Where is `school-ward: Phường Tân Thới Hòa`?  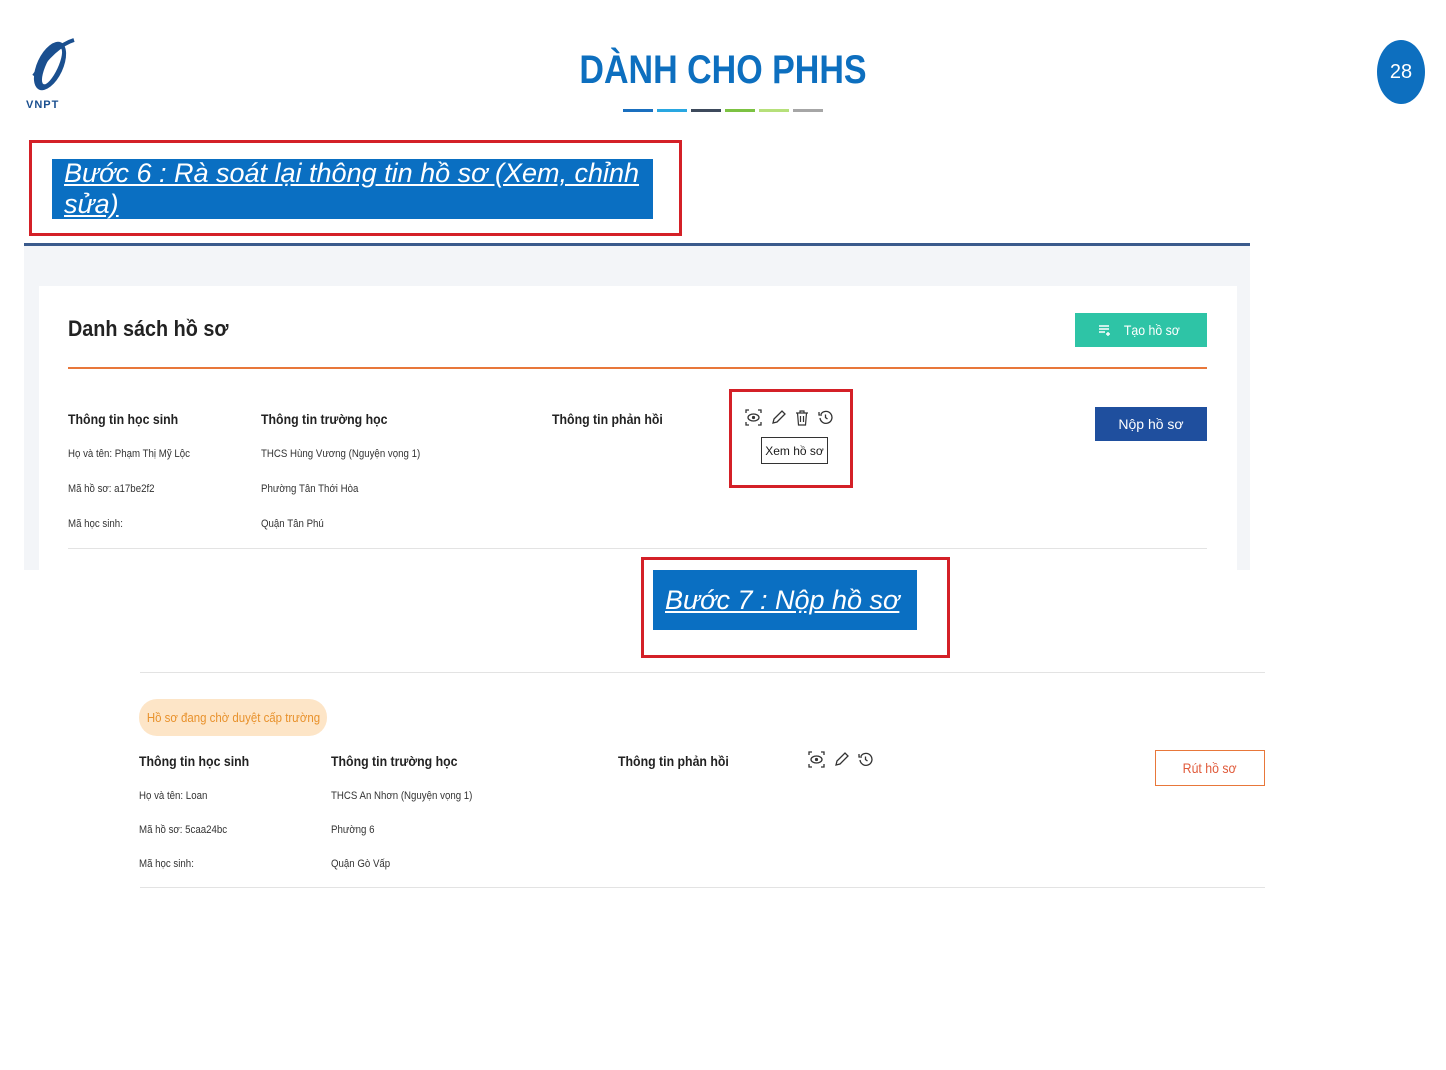 school-ward: Phường Tân Thới Hòa is located at coordinates (310, 489).